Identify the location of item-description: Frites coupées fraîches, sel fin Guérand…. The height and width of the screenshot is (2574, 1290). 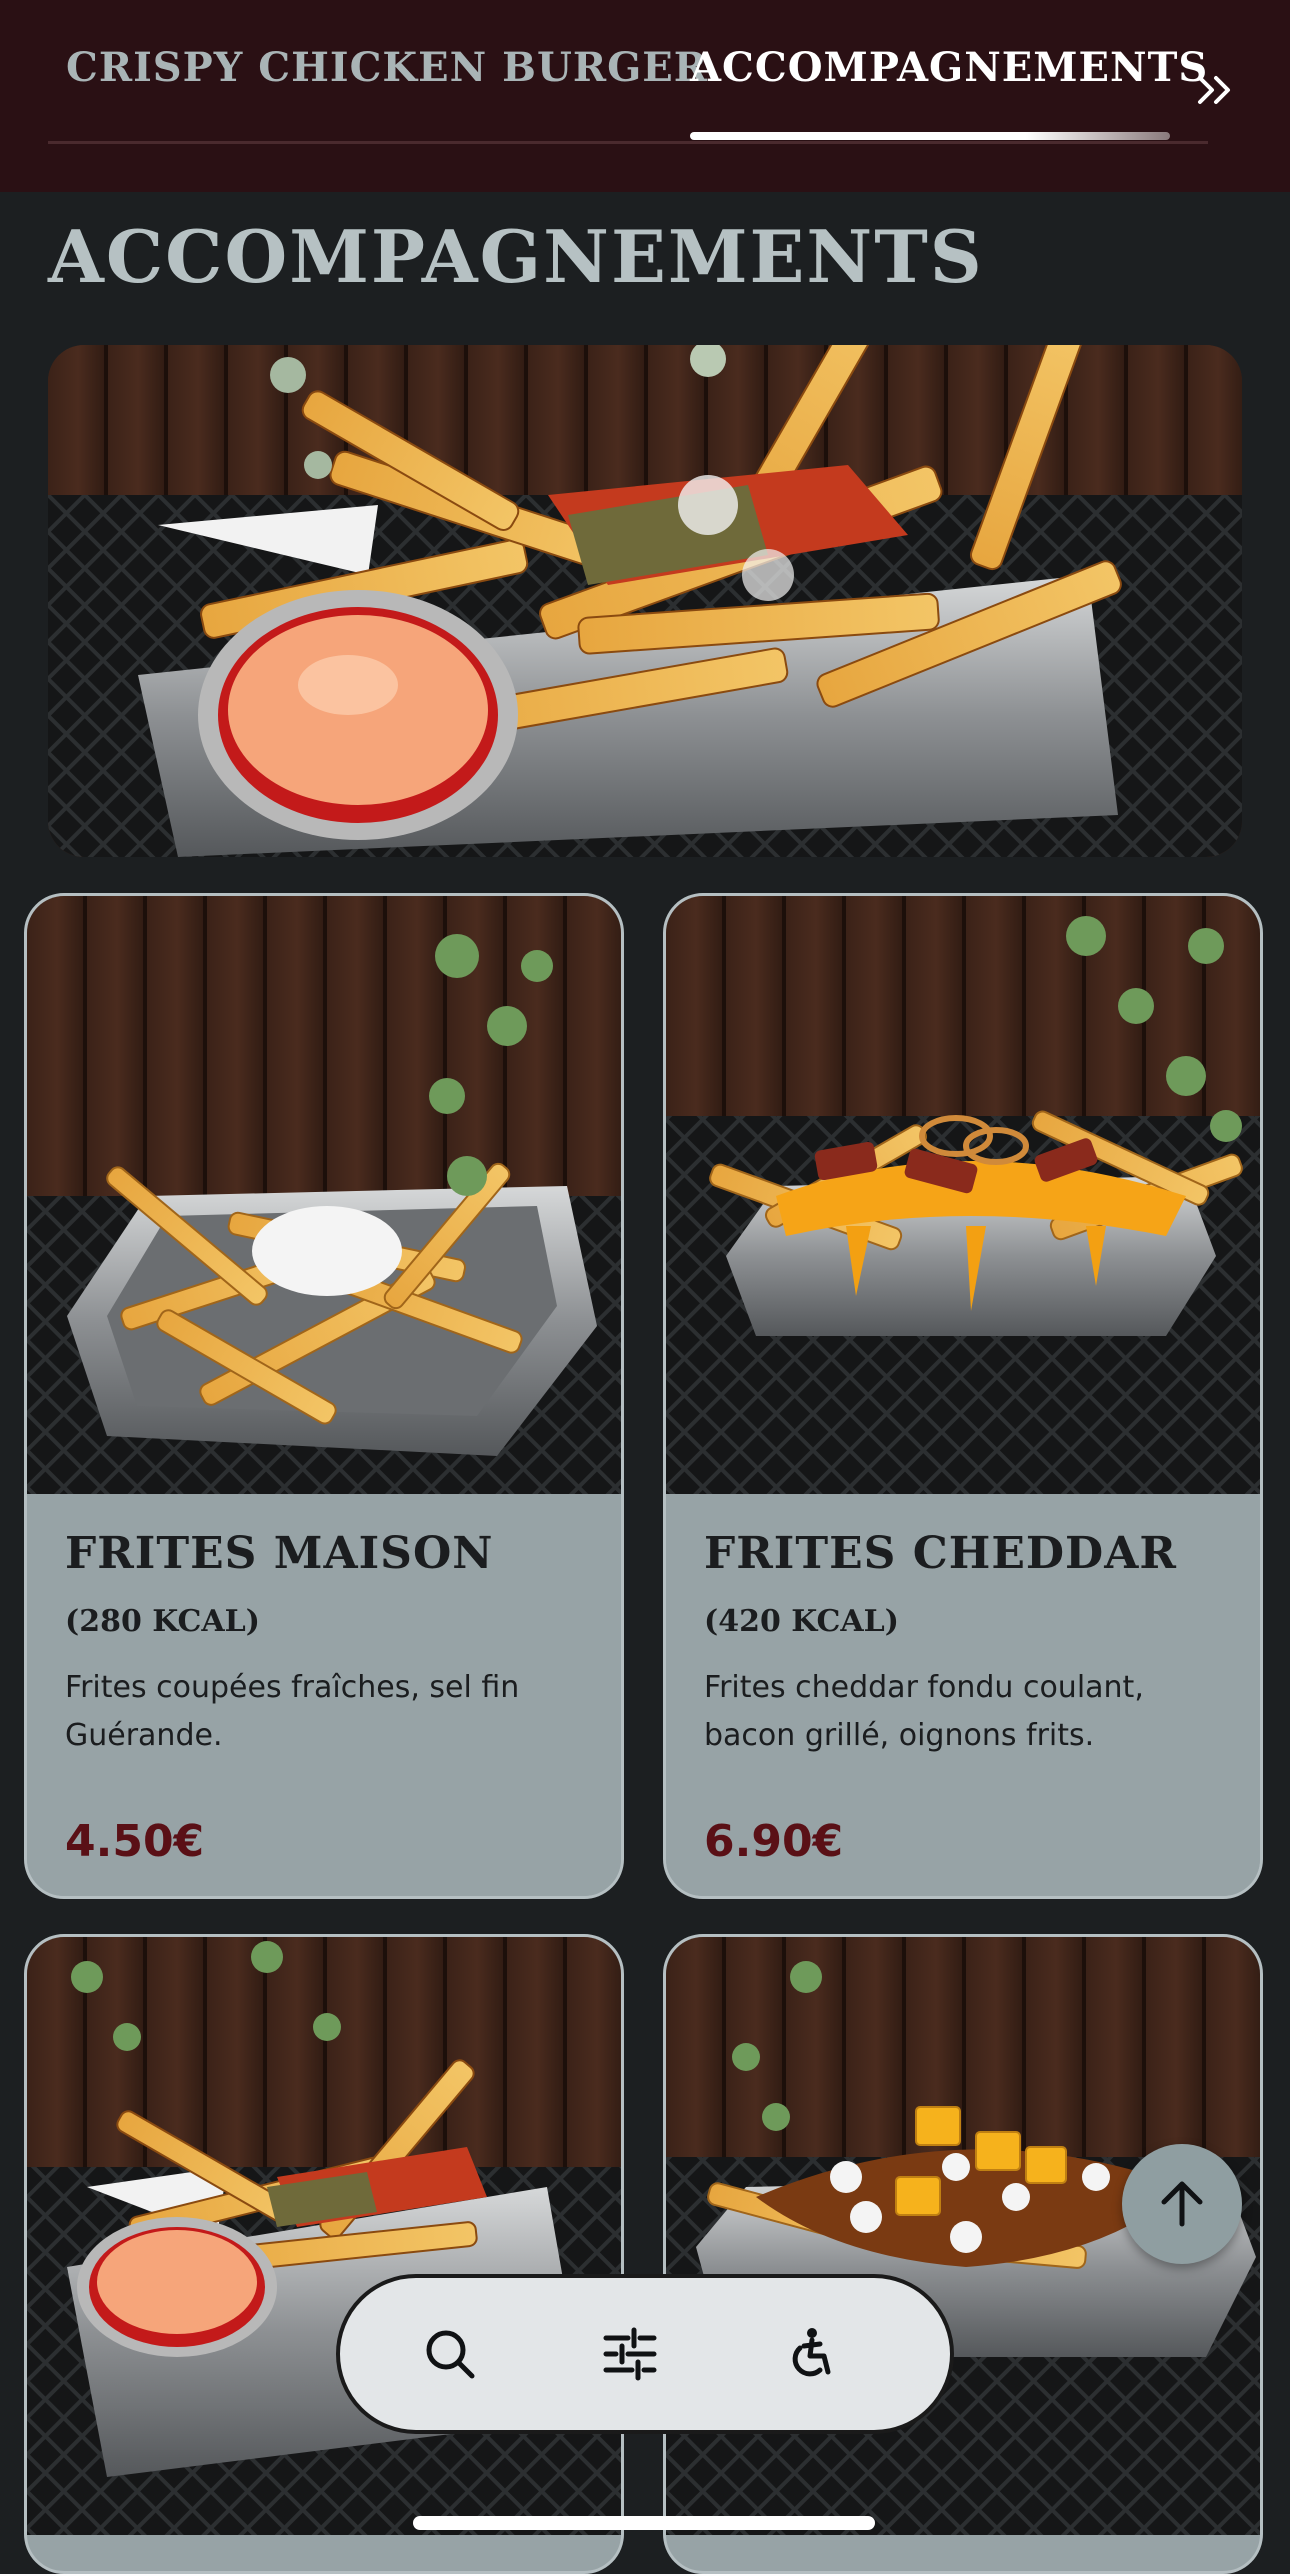
(292, 1711).